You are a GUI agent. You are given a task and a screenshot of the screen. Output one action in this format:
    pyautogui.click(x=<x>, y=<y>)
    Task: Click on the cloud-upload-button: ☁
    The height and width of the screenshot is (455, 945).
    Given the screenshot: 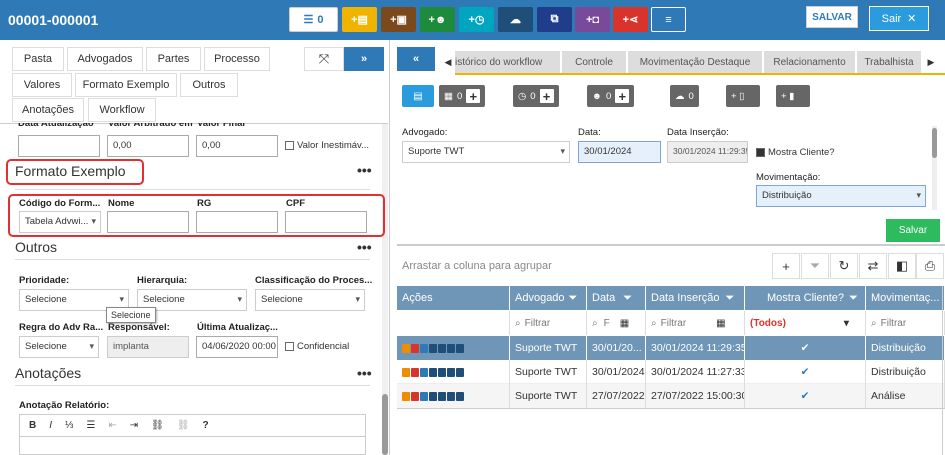 What is the action you would take?
    pyautogui.click(x=515, y=19)
    